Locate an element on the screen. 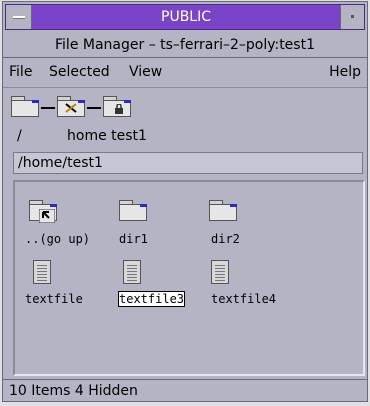 Image resolution: width=370 pixels, height=406 pixels. title-bar: PUBLIC is located at coordinates (185, 17).